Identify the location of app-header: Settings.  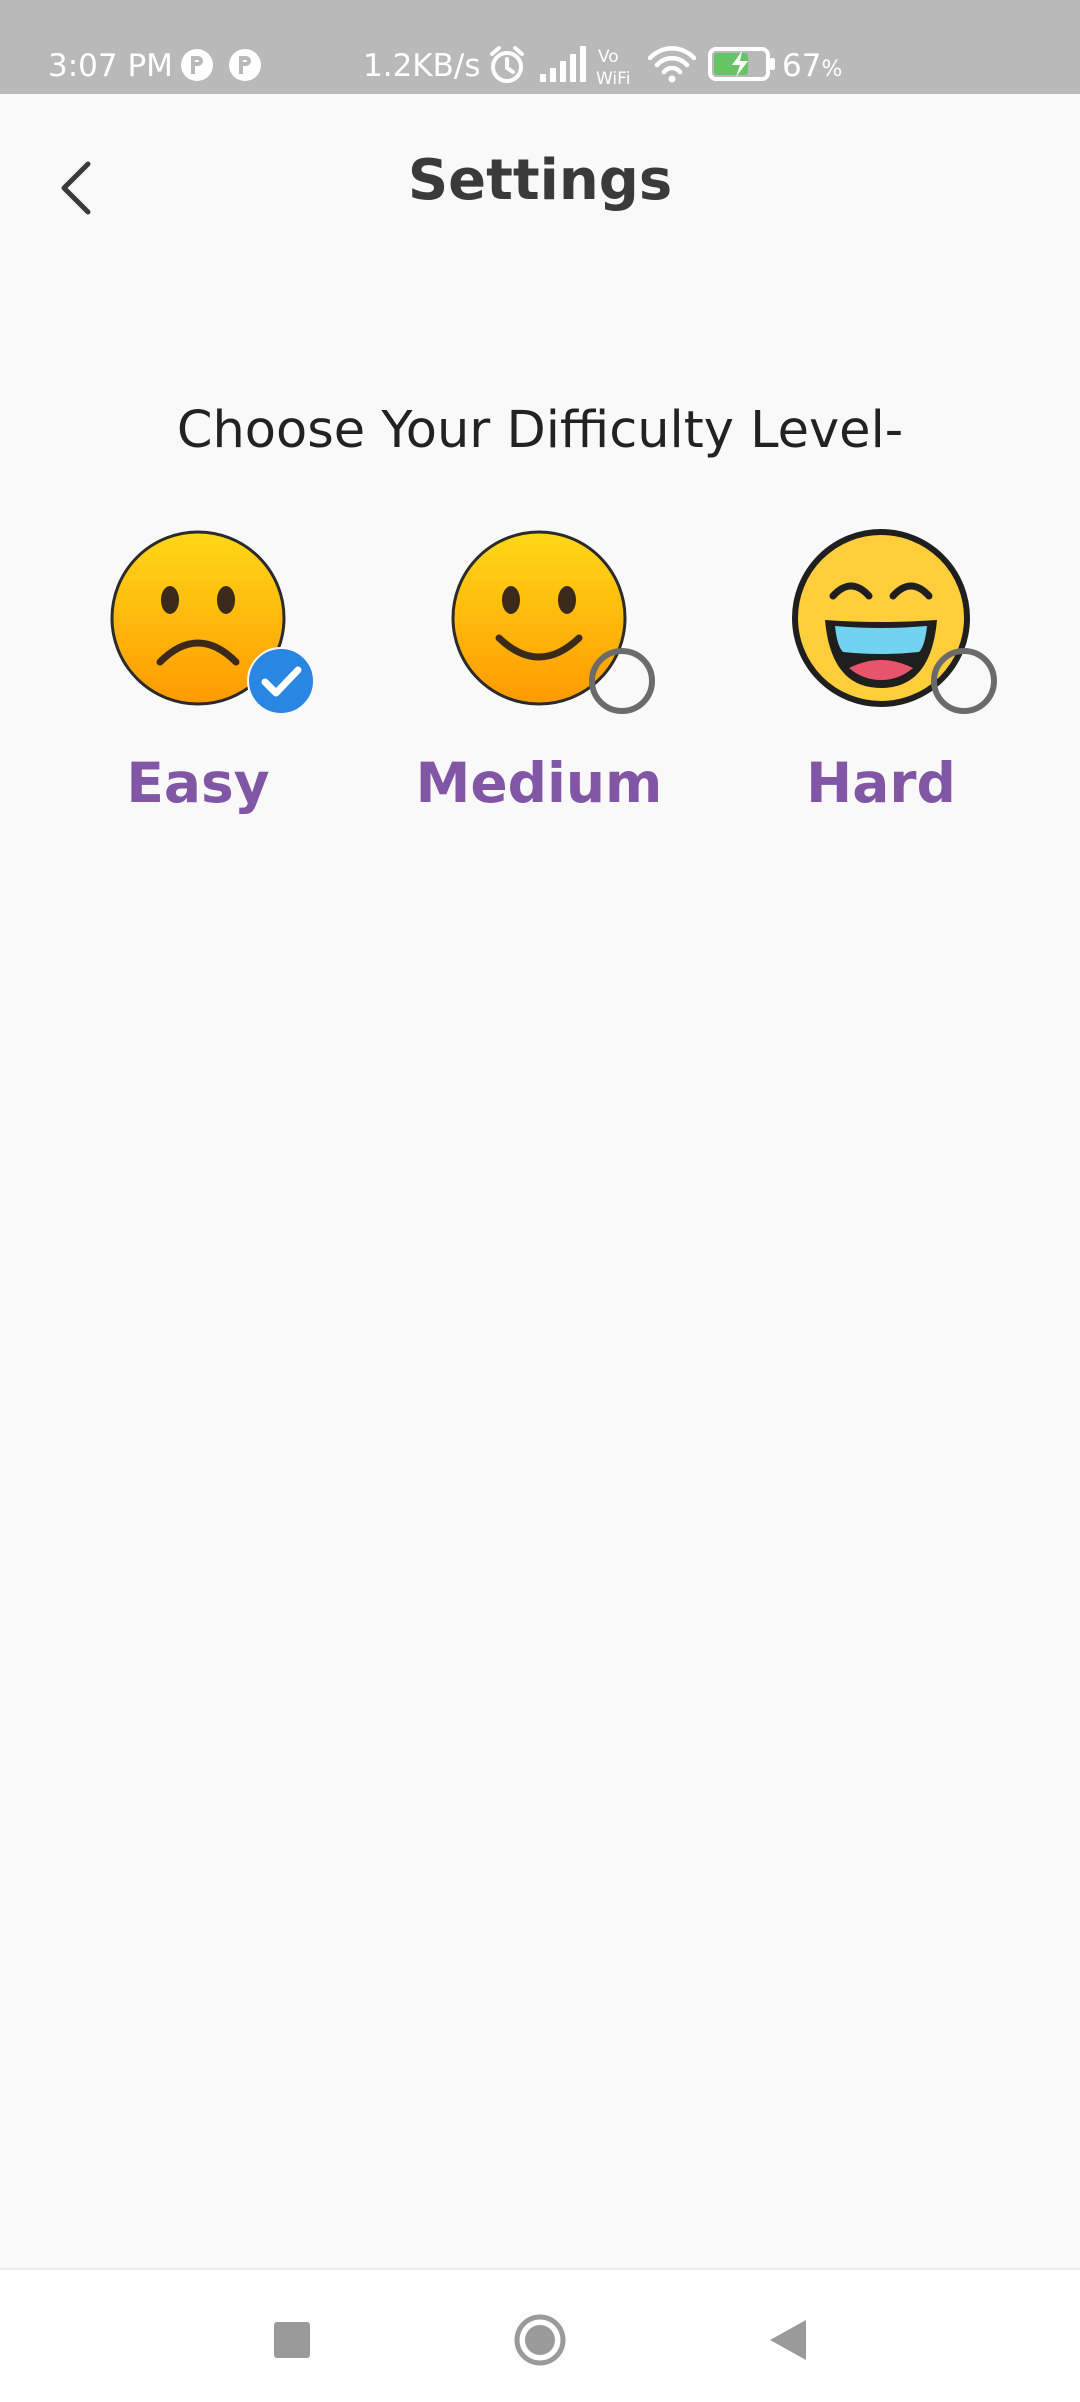
(540, 184).